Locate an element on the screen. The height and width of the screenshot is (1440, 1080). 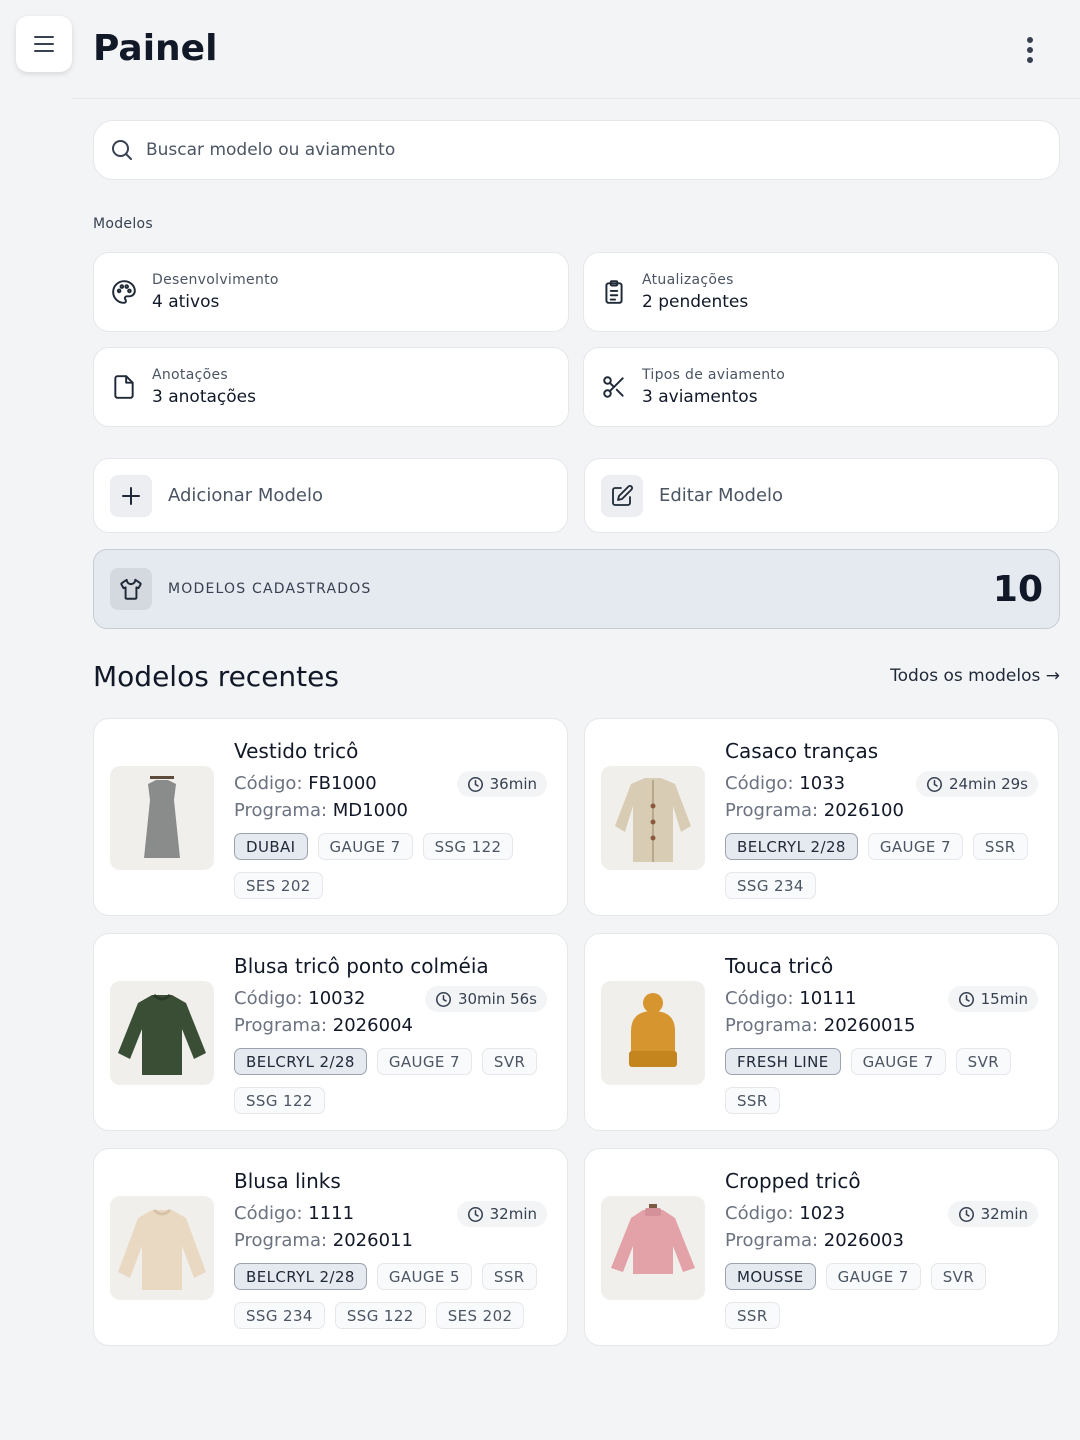
more-vertical-icon is located at coordinates (1030, 50).